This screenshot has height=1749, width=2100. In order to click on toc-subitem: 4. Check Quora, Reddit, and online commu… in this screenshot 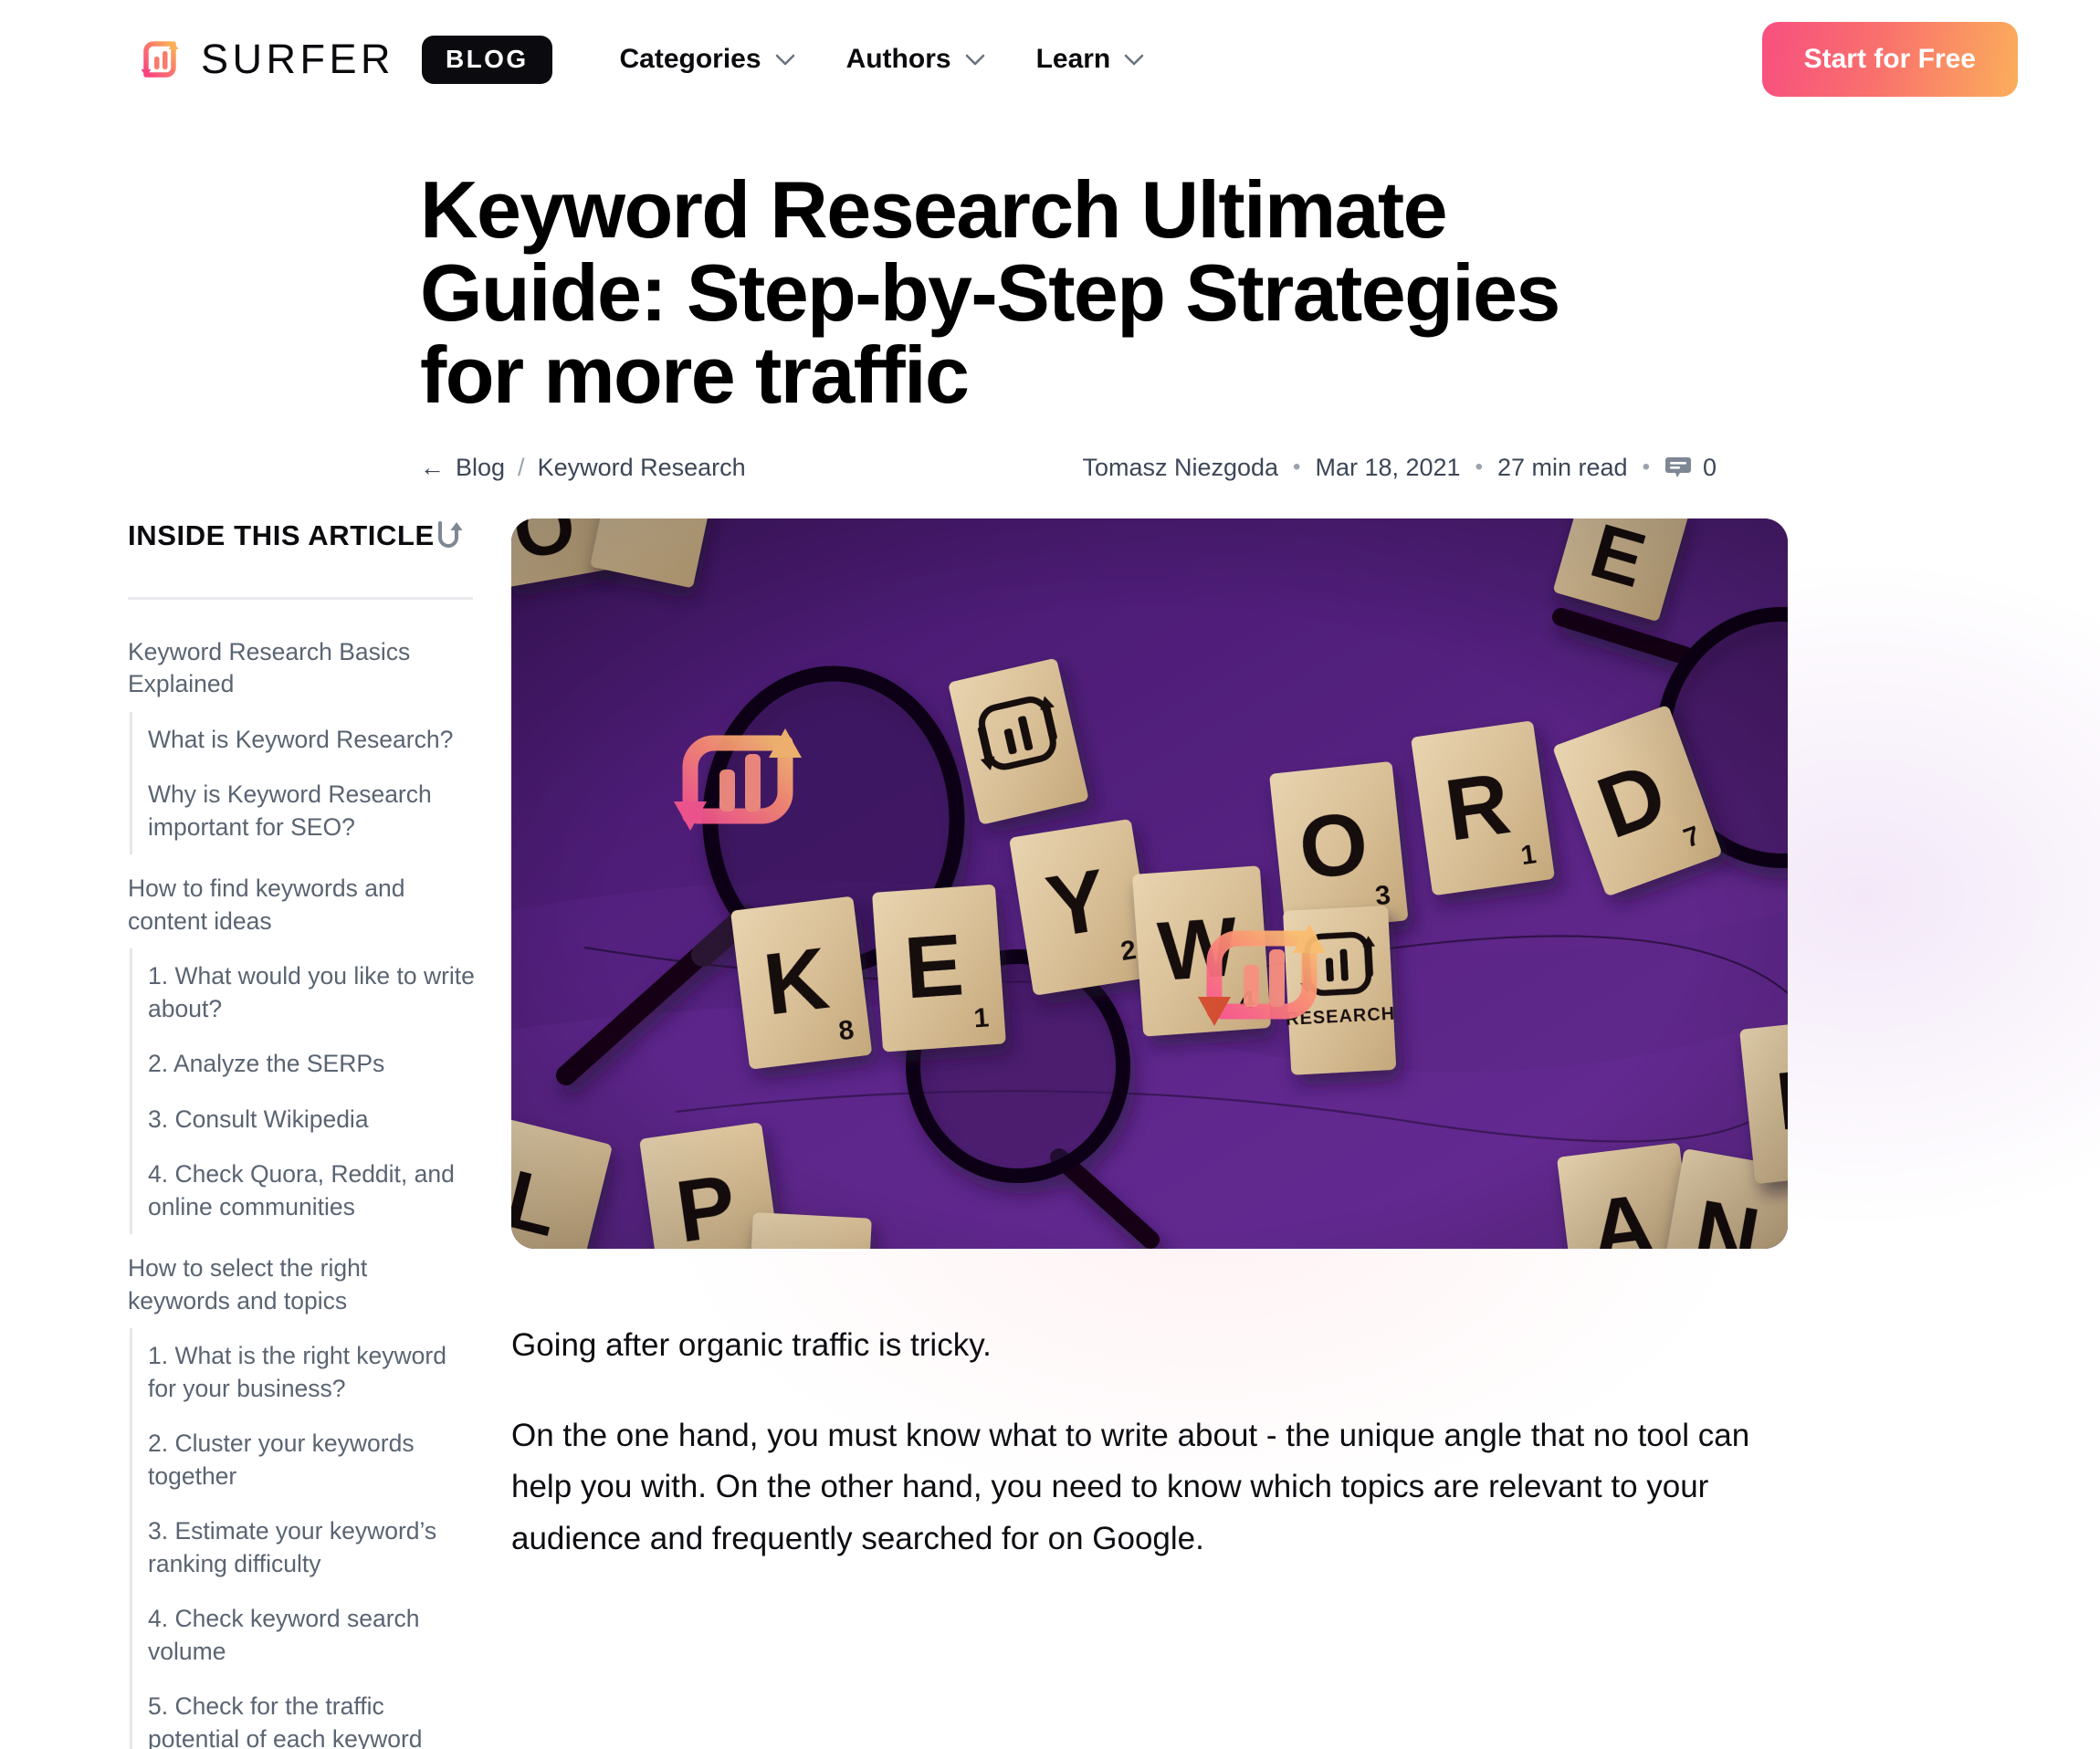, I will do `click(311, 1190)`.